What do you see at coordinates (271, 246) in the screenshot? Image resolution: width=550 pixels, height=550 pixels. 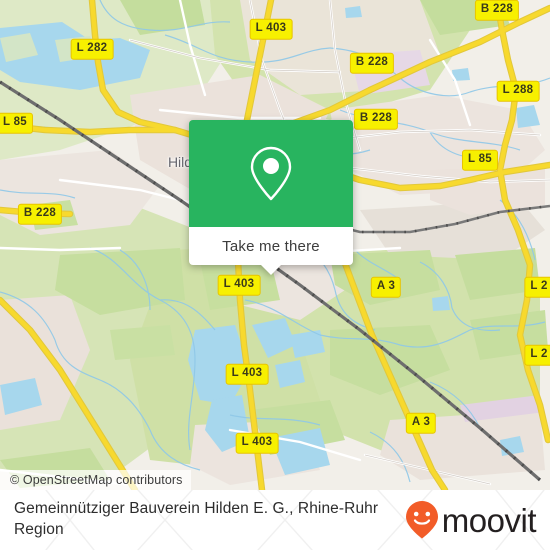 I see `take-me-there-label: Take me there` at bounding box center [271, 246].